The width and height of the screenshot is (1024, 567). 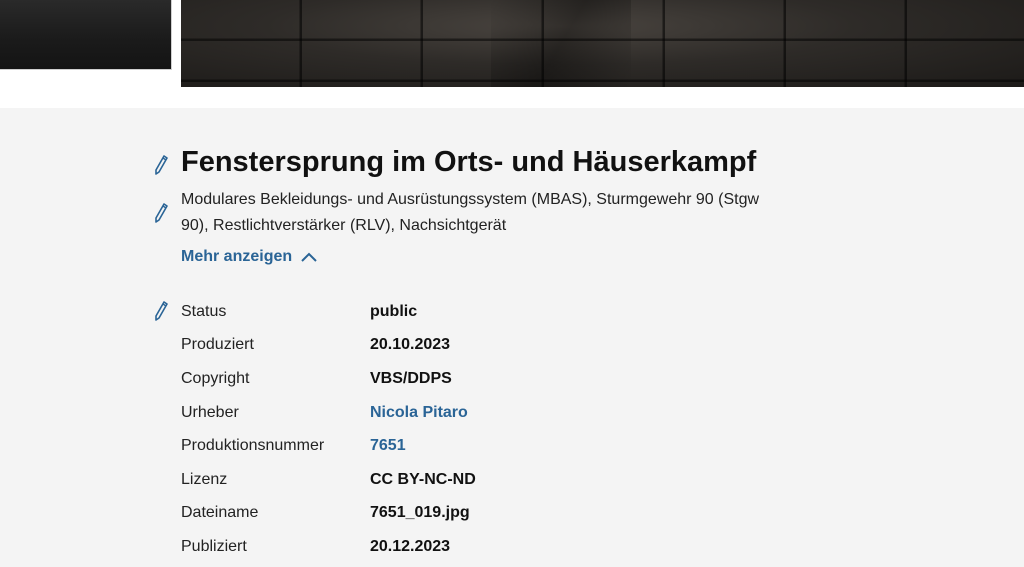 What do you see at coordinates (328, 514) in the screenshot?
I see `metadata-row-dateiname: Dateiname 7651_019.jpg` at bounding box center [328, 514].